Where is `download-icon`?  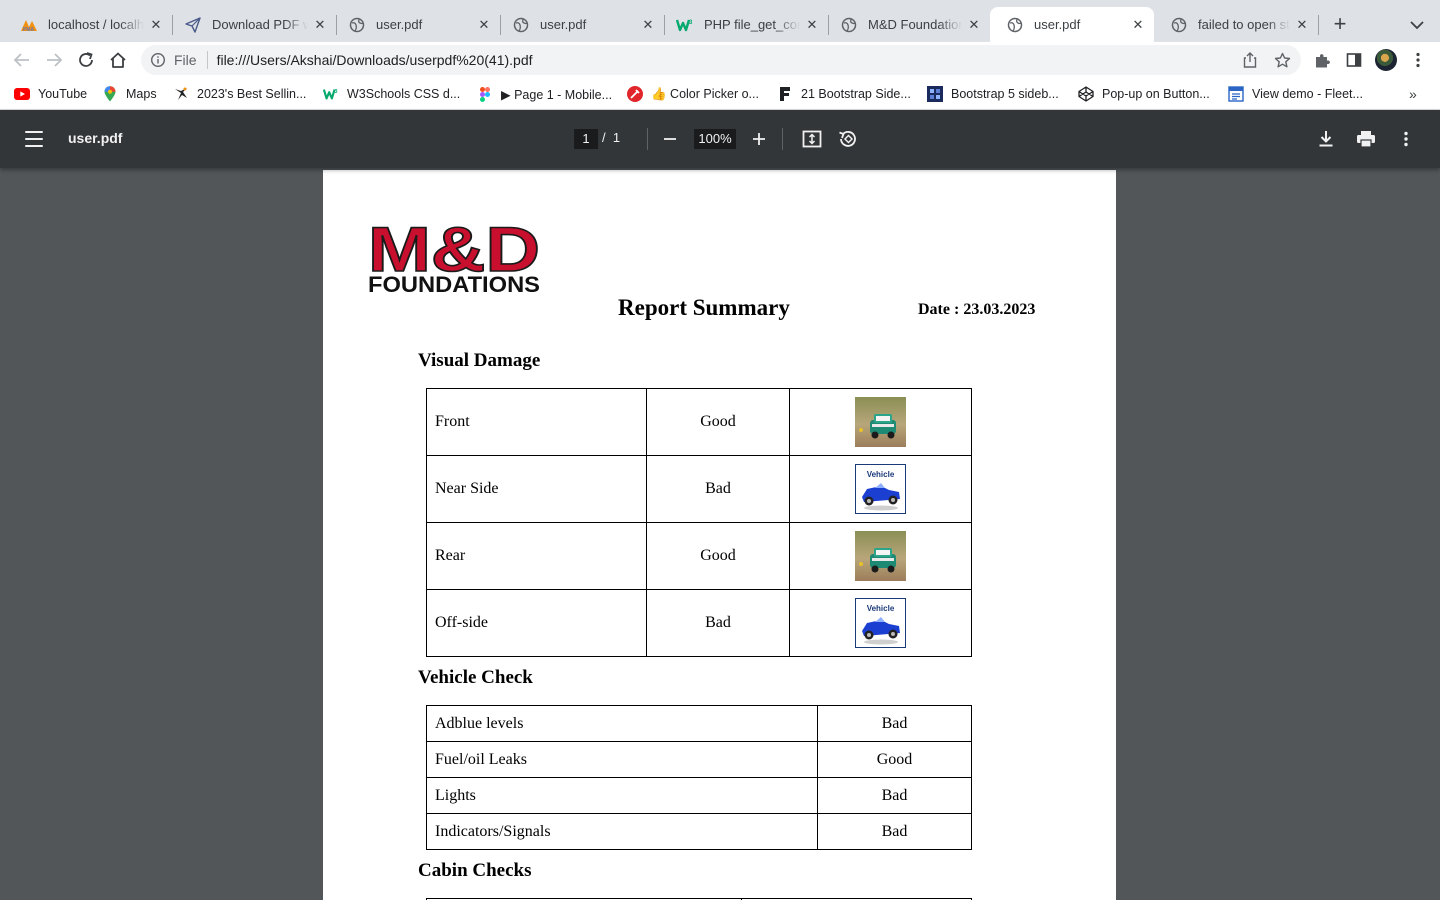
download-icon is located at coordinates (1326, 139).